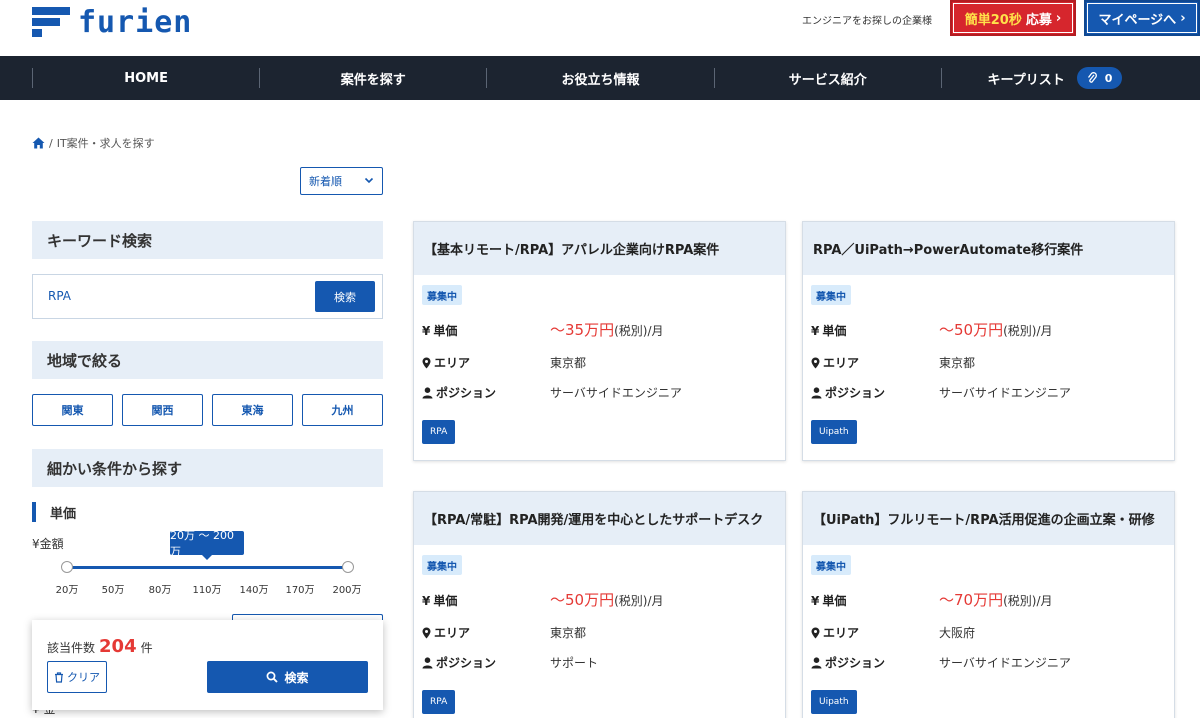  What do you see at coordinates (72, 410) in the screenshot?
I see `region-button-kanto: 関東` at bounding box center [72, 410].